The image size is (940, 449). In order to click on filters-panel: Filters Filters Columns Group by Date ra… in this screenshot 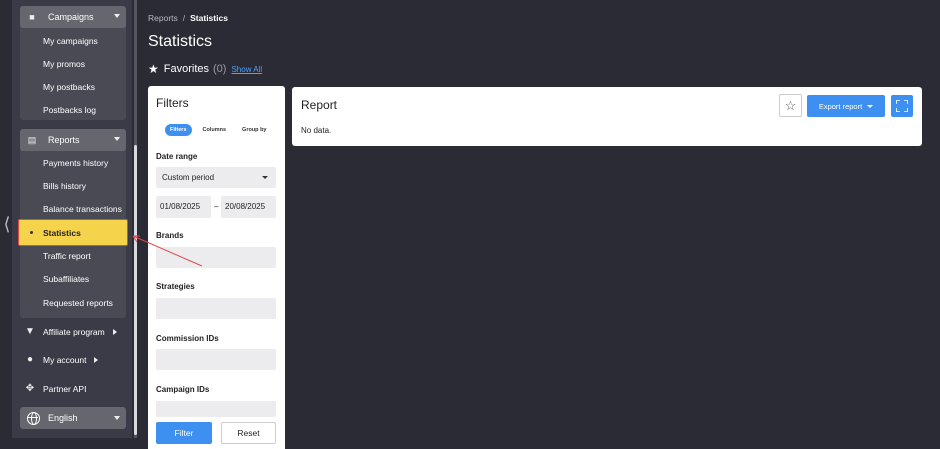, I will do `click(216, 267)`.